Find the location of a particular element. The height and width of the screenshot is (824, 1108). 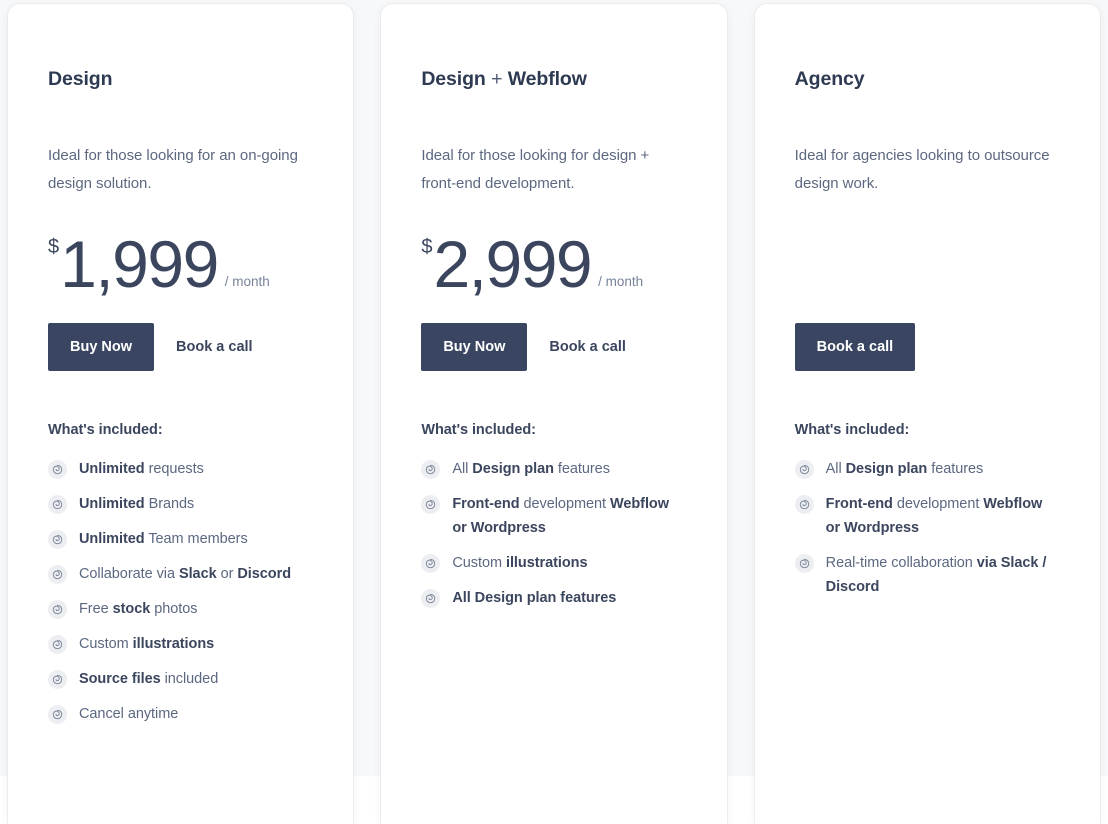

feature-emphasis: Slack is located at coordinates (197, 574).